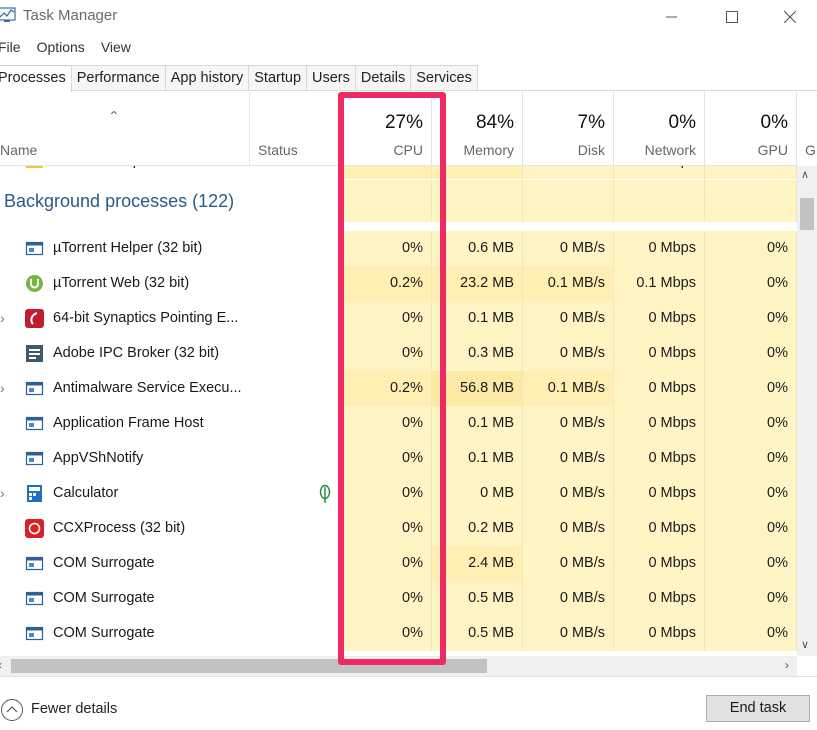 This screenshot has height=730, width=817. Describe the element at coordinates (34, 458) in the screenshot. I see `generic-app-icon` at that location.